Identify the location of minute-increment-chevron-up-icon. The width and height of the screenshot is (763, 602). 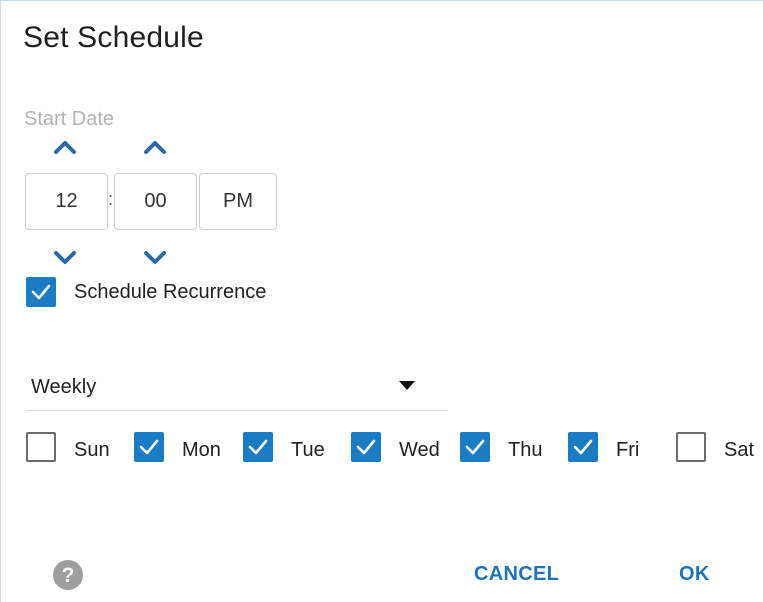
(155, 147).